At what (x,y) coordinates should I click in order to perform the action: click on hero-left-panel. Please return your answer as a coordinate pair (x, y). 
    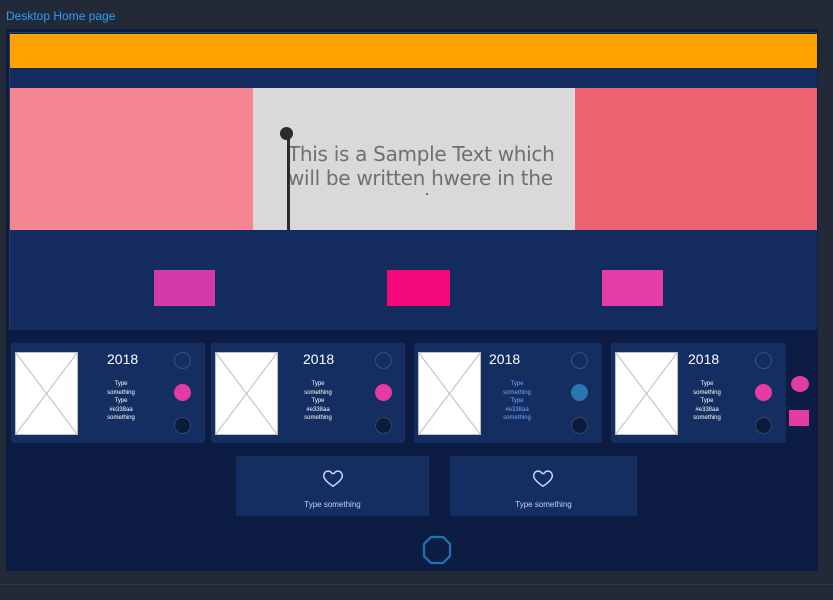
    Looking at the image, I should click on (131, 159).